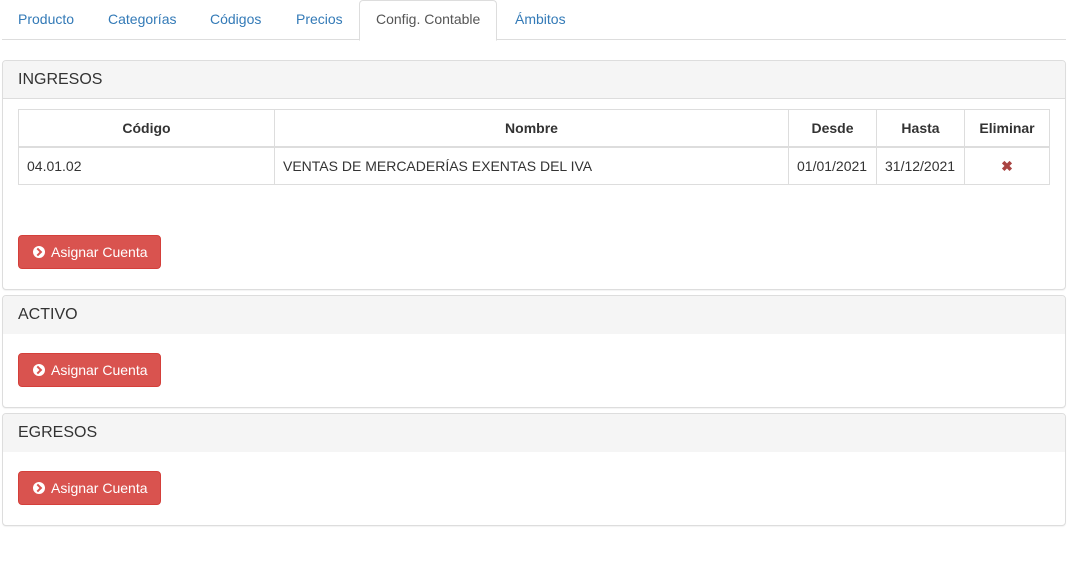 This screenshot has height=566, width=1073. What do you see at coordinates (428, 20) in the screenshot?
I see `tab-config-contable: Config. Contable` at bounding box center [428, 20].